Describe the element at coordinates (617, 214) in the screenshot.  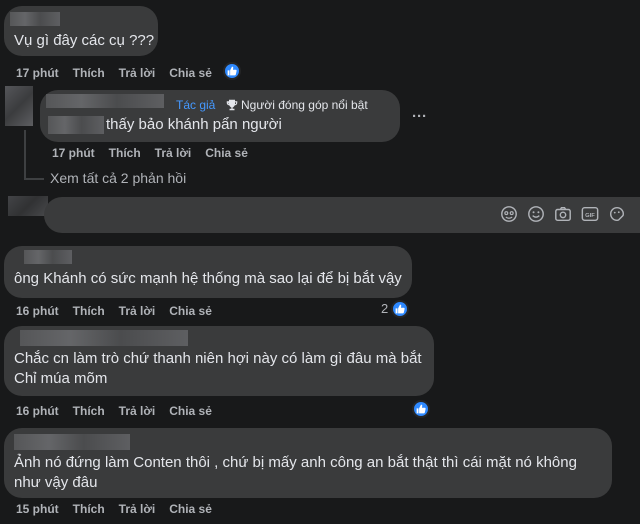
I see `sticker-icon` at that location.